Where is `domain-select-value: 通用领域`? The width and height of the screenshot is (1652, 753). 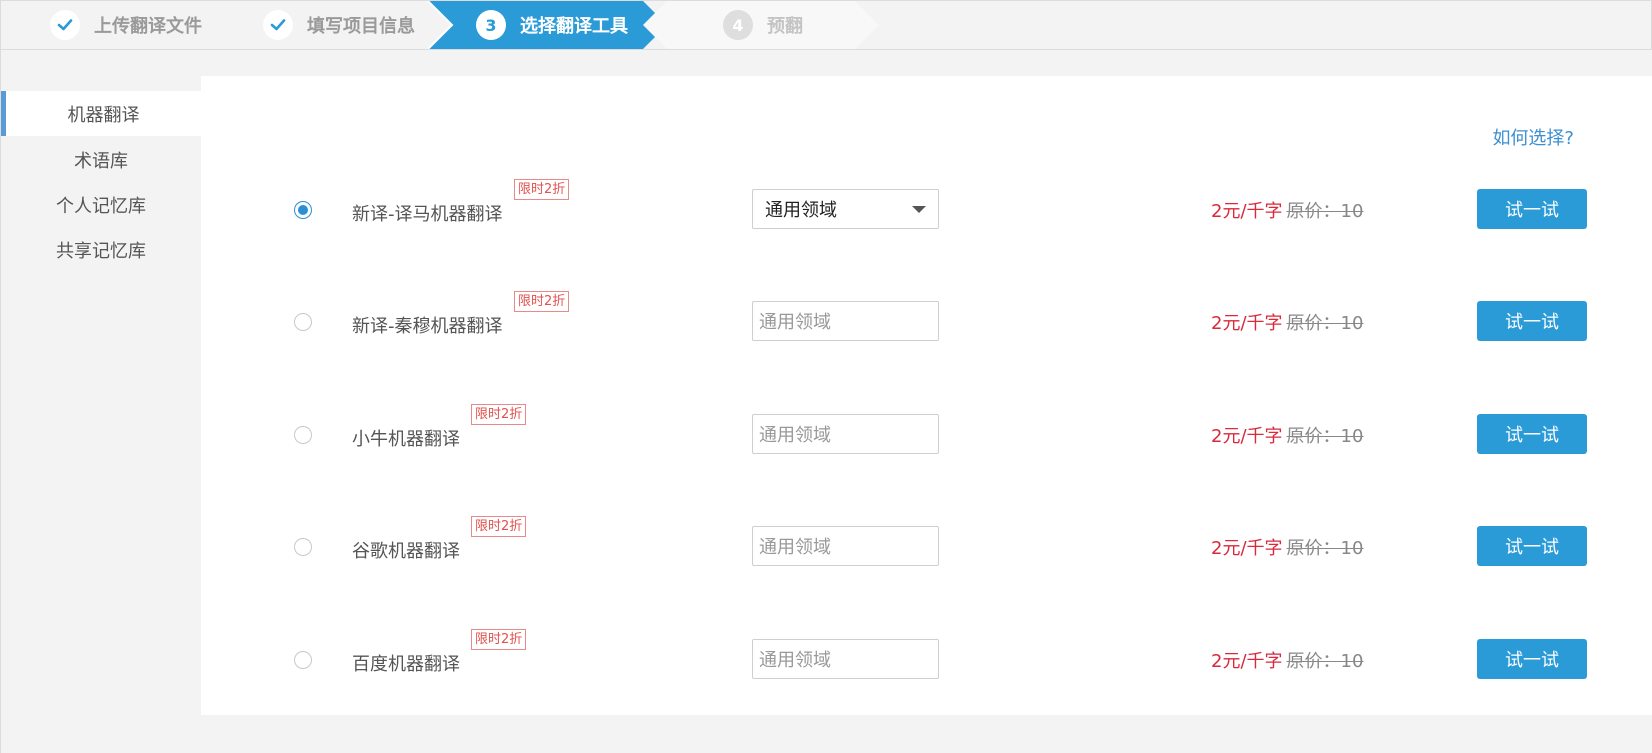 domain-select-value: 通用领域 is located at coordinates (801, 210).